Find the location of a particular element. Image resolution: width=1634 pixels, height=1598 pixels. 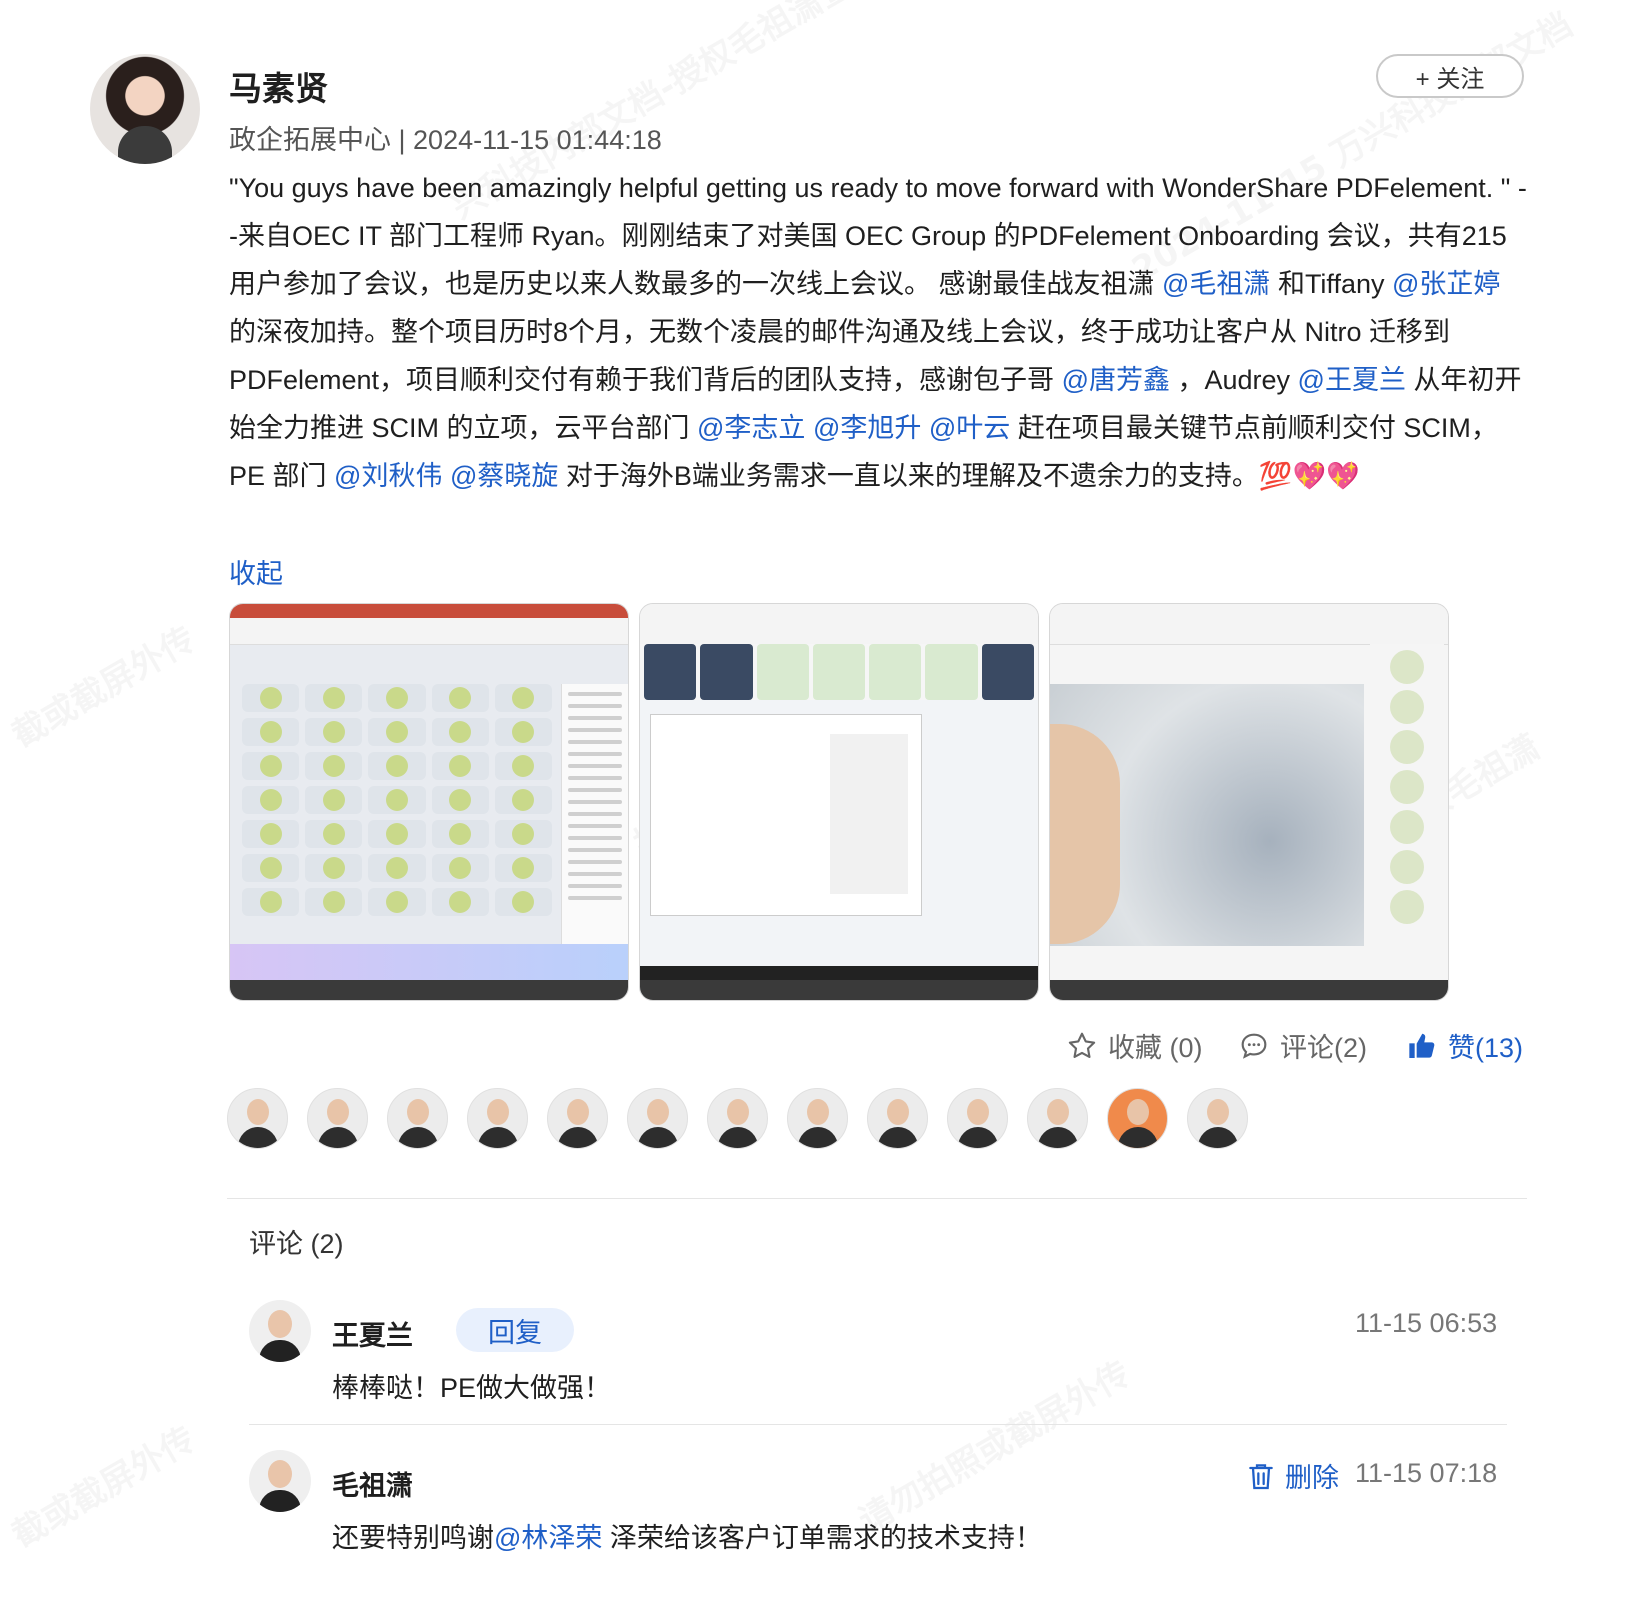

author-name: 马素贤 is located at coordinates (278, 86).